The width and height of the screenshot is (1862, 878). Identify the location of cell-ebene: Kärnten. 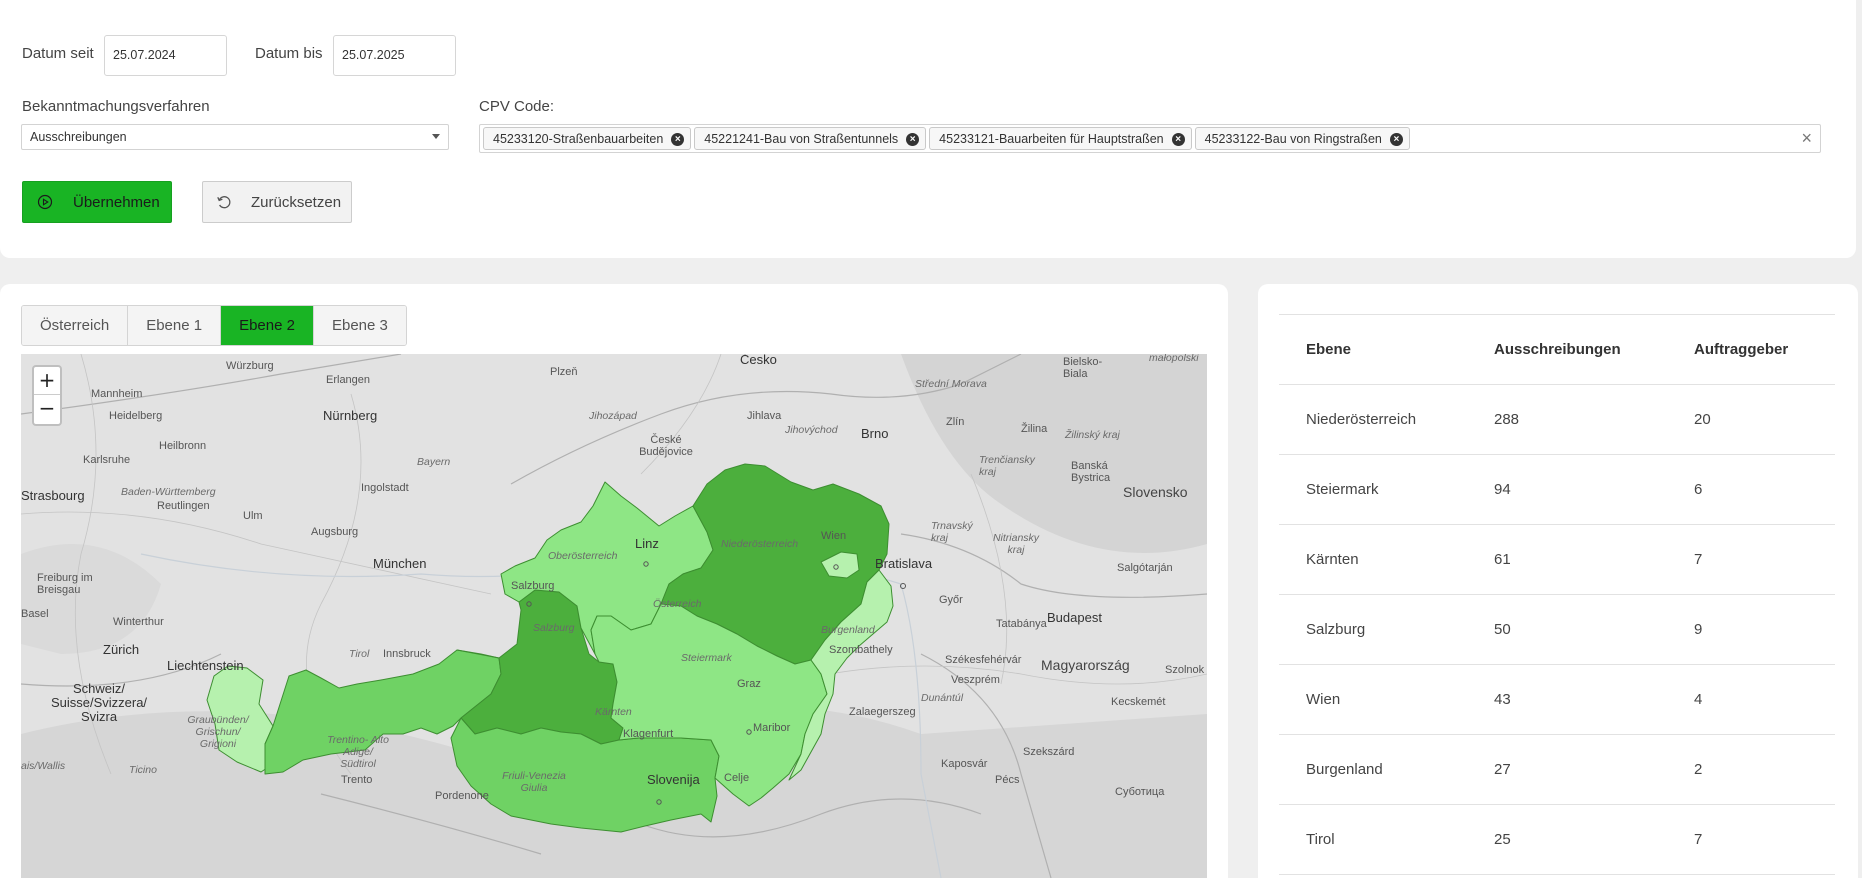
(1373, 559).